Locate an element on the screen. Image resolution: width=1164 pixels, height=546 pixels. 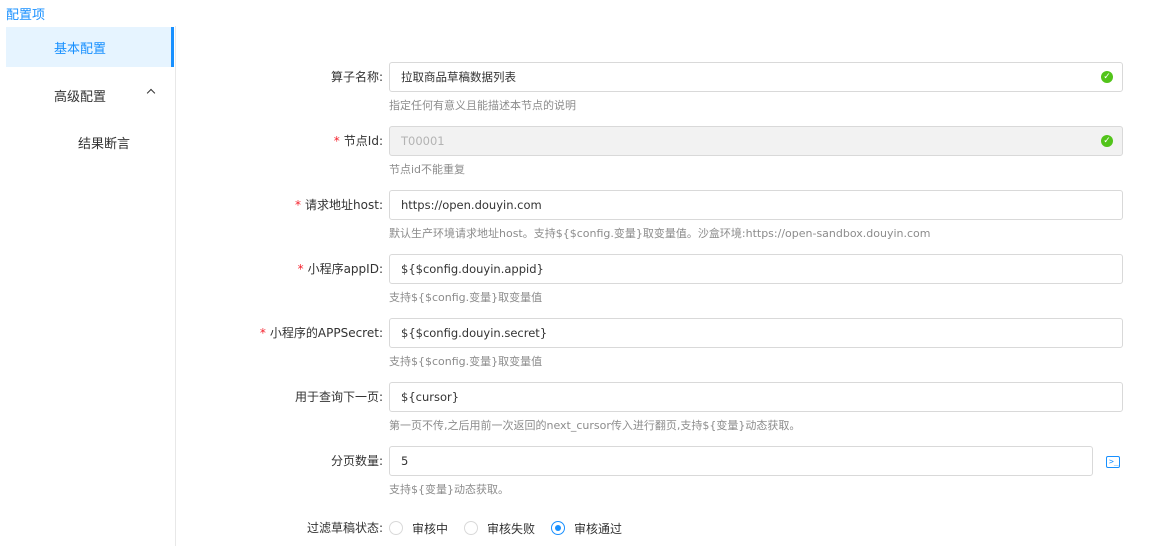
sidebar-item-label: 高级配置 is located at coordinates (80, 97).